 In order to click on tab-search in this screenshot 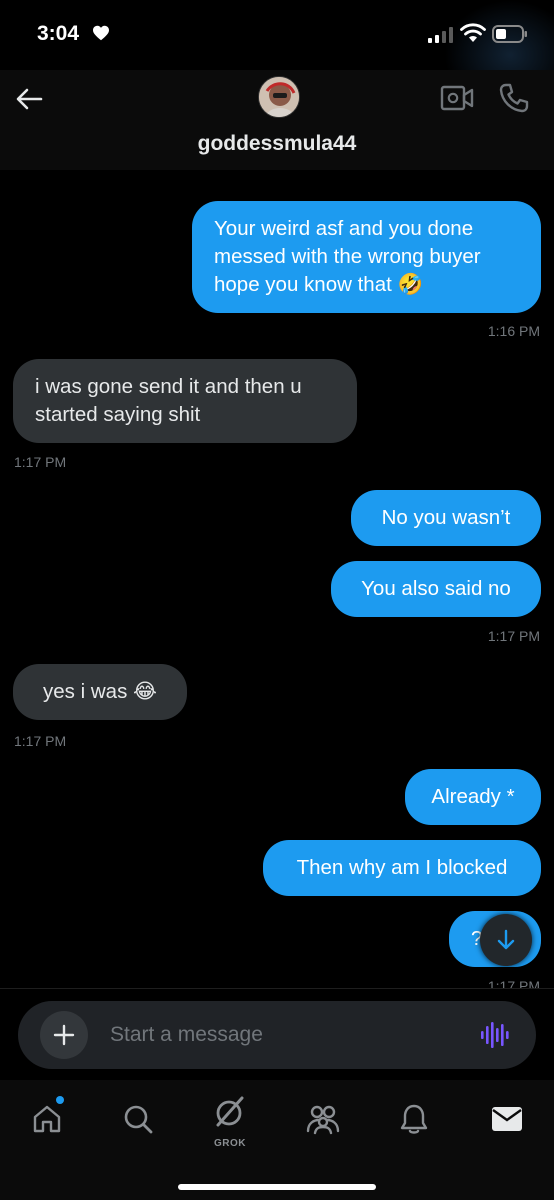, I will do `click(138, 1119)`.